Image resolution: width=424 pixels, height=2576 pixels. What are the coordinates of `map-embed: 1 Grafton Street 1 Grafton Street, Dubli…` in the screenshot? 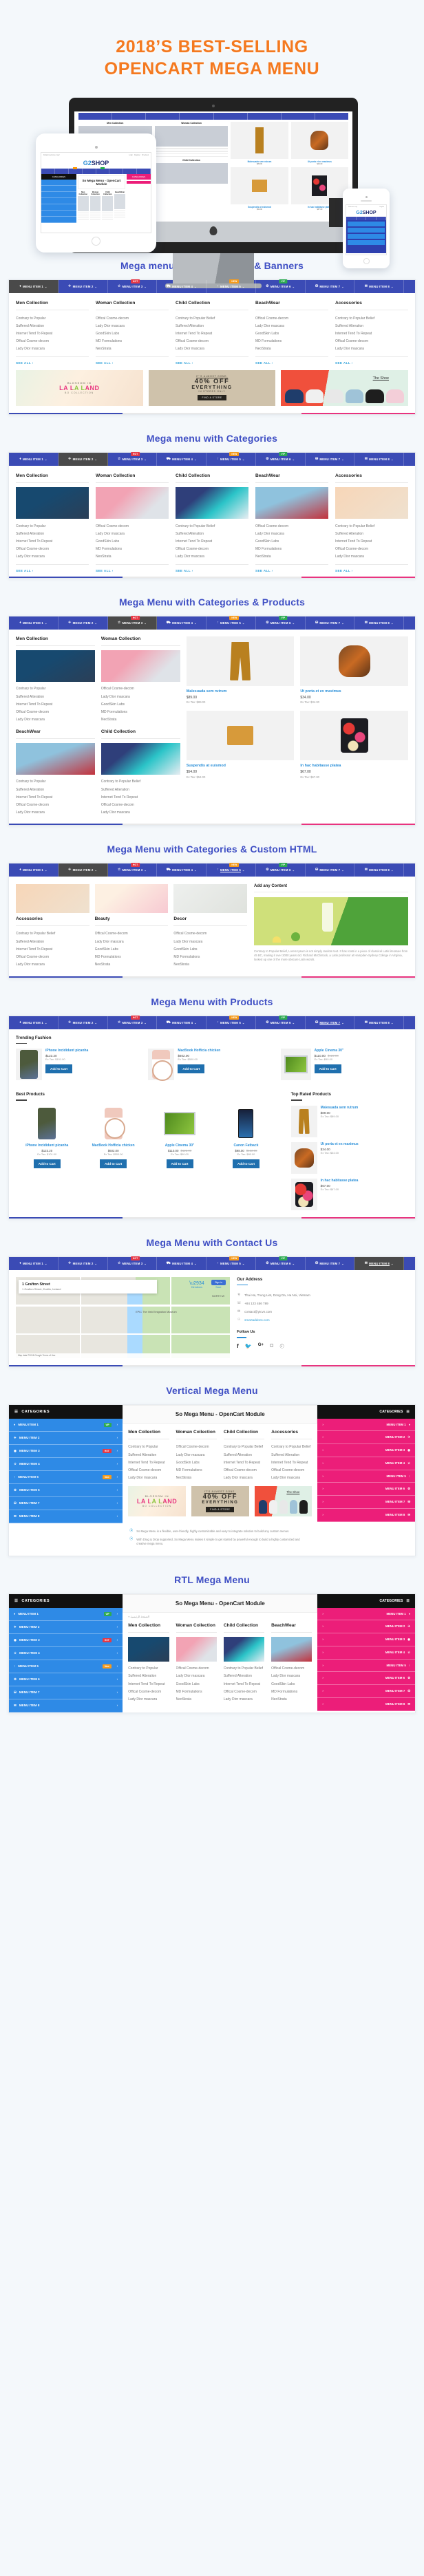 It's located at (123, 1317).